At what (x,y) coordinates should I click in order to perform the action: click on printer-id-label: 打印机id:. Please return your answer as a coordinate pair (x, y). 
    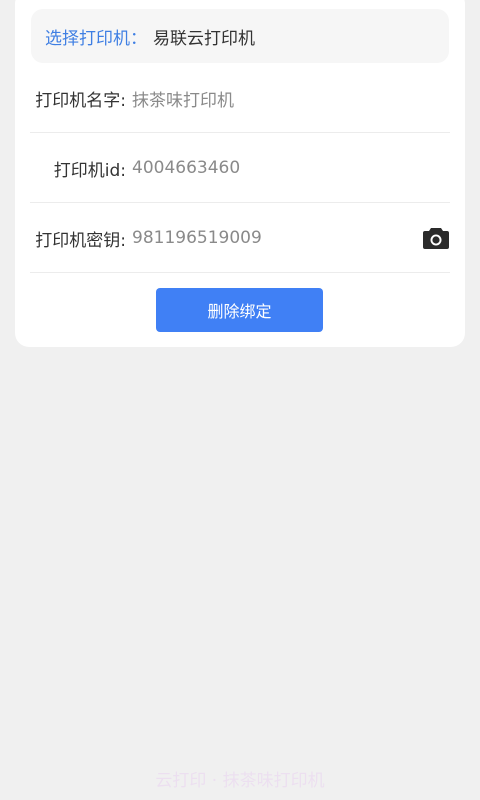
    Looking at the image, I should click on (89, 170).